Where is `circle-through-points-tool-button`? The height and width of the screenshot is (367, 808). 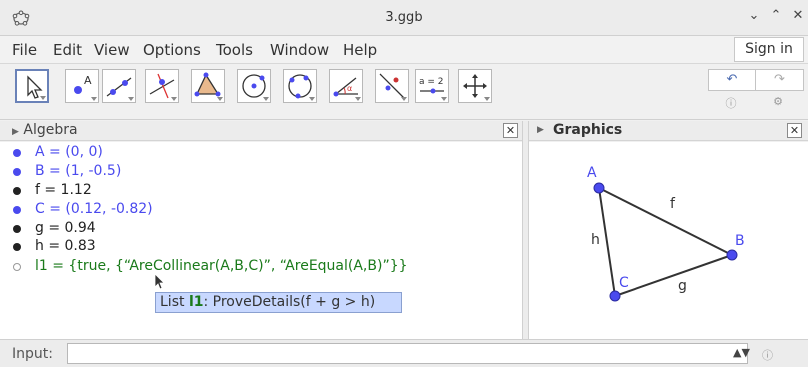 circle-through-points-tool-button is located at coordinates (300, 86).